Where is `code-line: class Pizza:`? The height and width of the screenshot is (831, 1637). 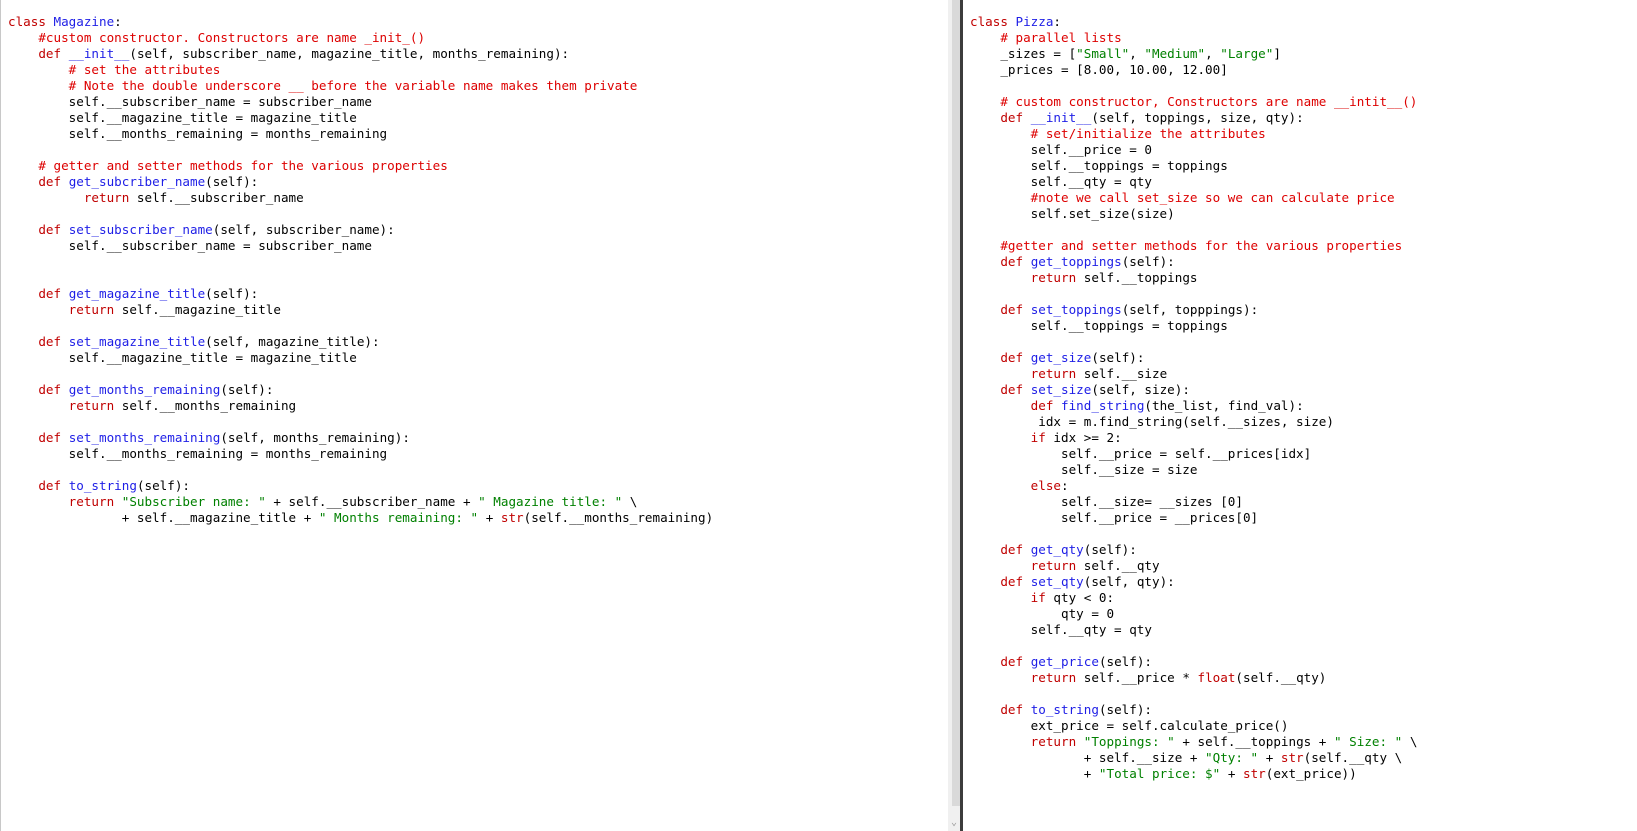
code-line: class Pizza: is located at coordinates (1193, 22).